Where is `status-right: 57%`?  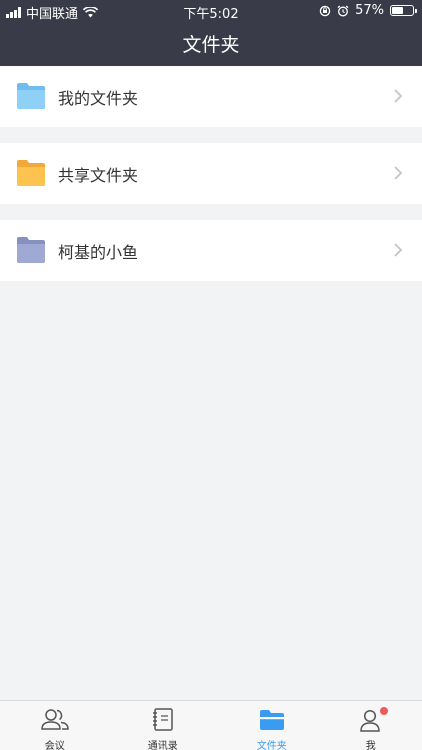
status-right: 57% is located at coordinates (368, 10).